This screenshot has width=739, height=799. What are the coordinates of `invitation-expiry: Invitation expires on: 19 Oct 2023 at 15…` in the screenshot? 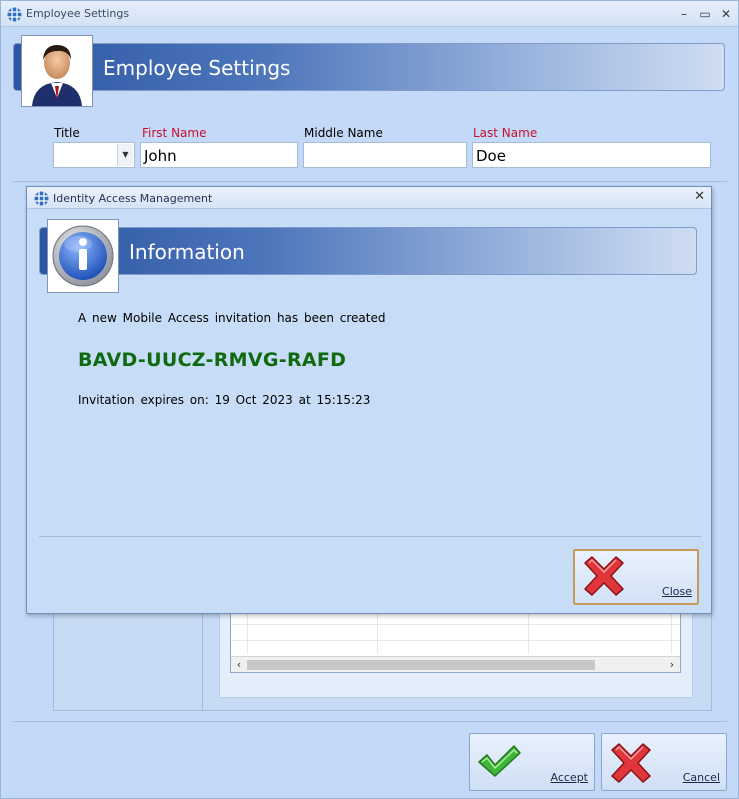 It's located at (224, 400).